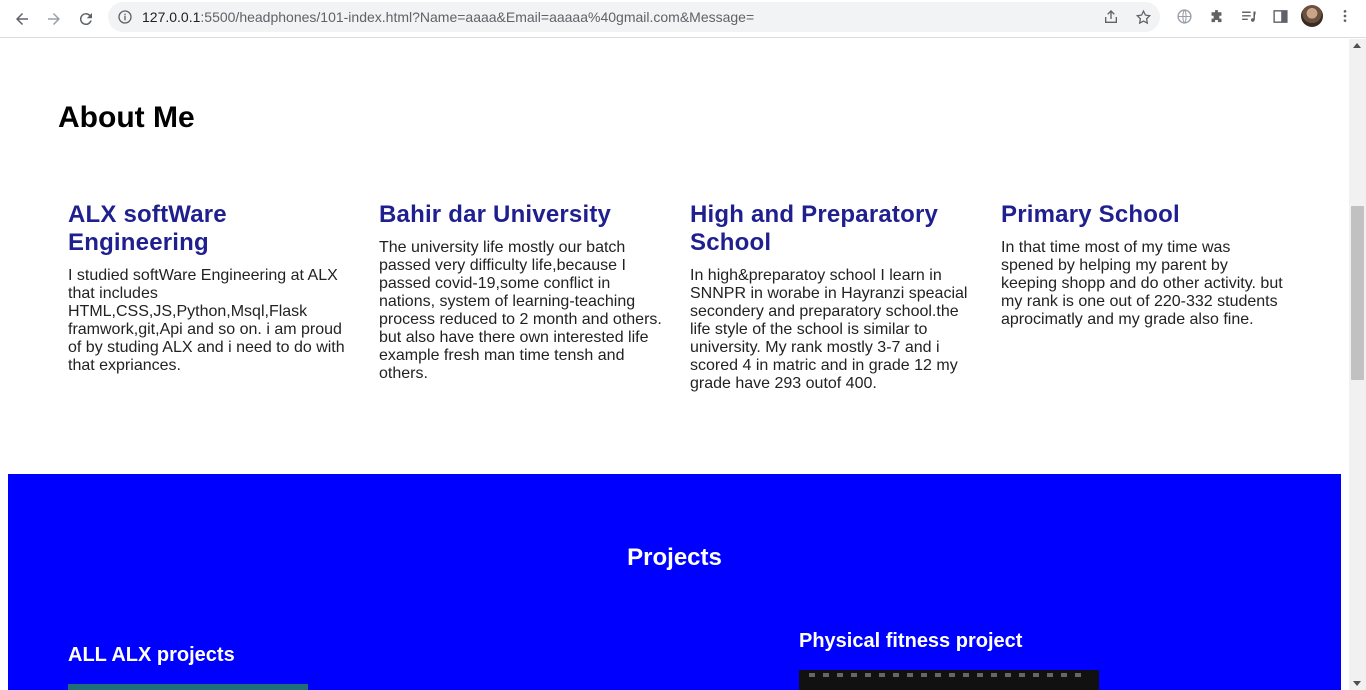 This screenshot has height=690, width=1366. What do you see at coordinates (495, 214) in the screenshot?
I see `card-heading: Bahir dar University` at bounding box center [495, 214].